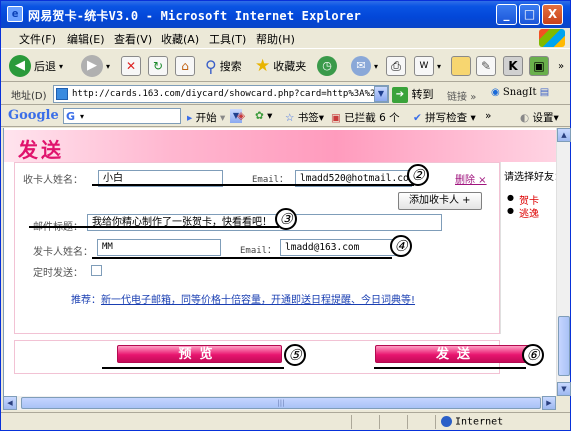  Describe the element at coordinates (275, 39) in the screenshot. I see `menu-help: 帮助(H)` at that location.